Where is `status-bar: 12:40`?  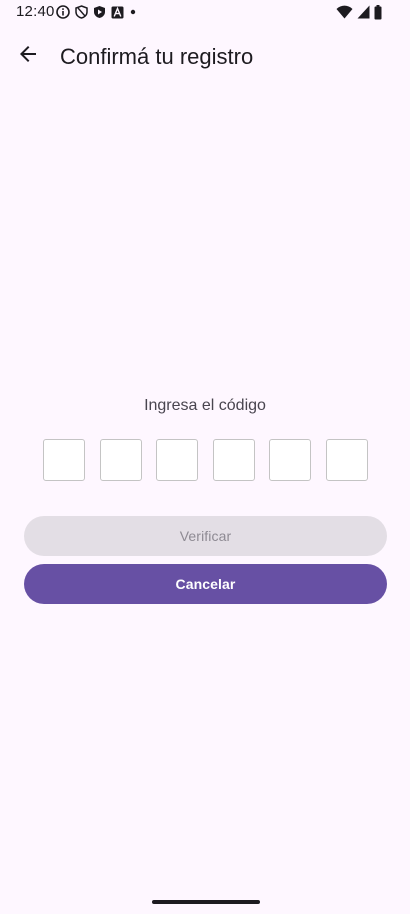 status-bar: 12:40 is located at coordinates (205, 12).